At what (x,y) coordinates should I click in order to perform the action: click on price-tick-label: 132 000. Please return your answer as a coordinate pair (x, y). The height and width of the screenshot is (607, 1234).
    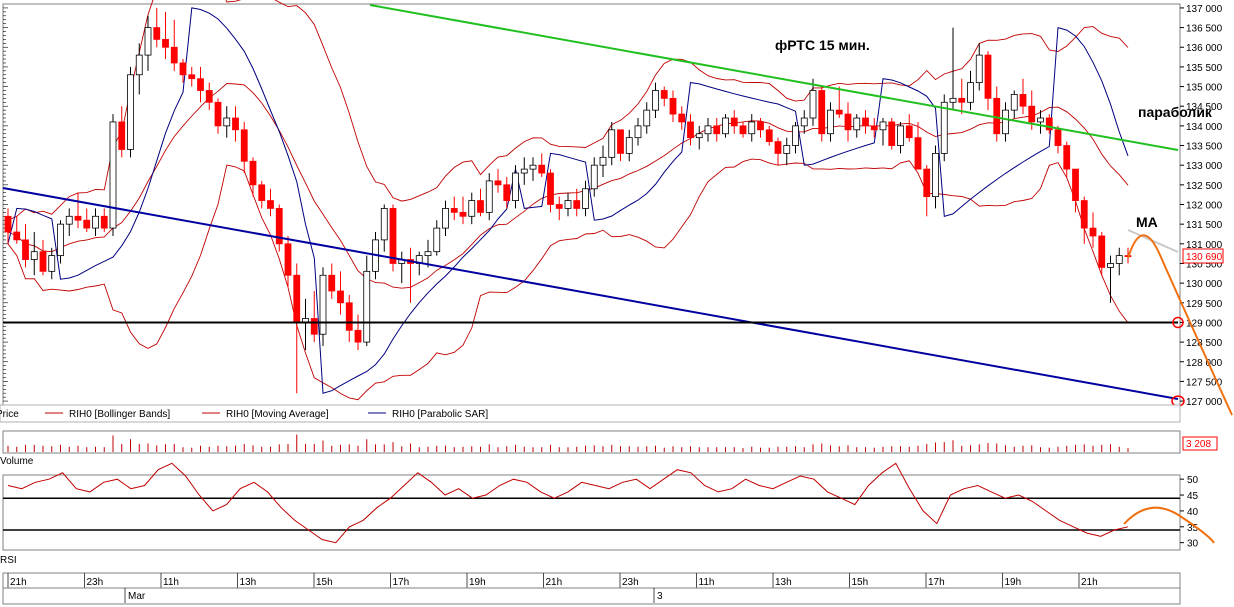
    Looking at the image, I should click on (1204, 206).